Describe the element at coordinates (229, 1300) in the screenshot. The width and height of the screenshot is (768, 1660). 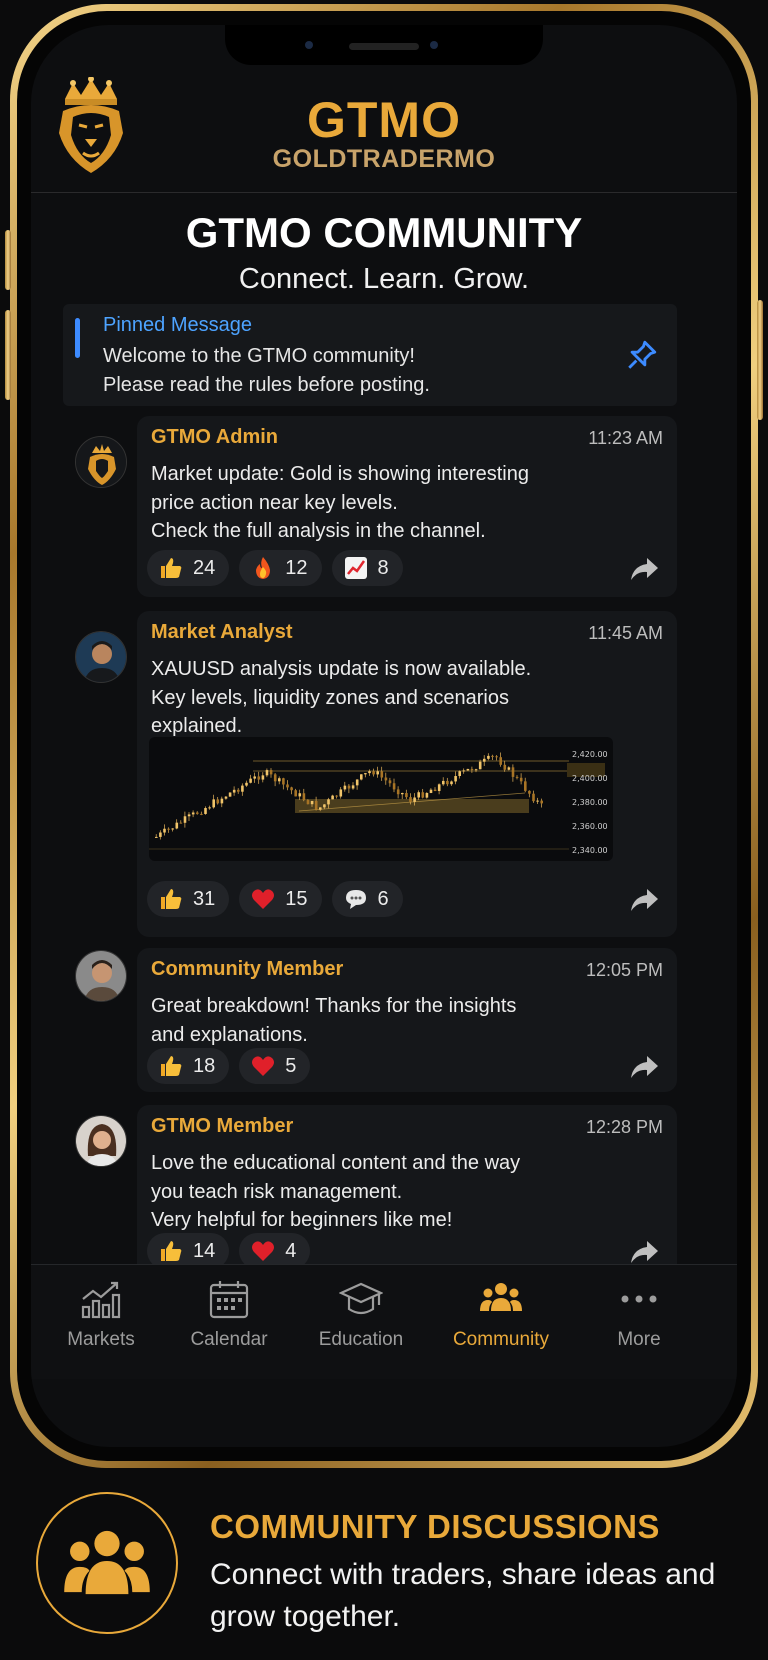
I see `calendar-icon` at that location.